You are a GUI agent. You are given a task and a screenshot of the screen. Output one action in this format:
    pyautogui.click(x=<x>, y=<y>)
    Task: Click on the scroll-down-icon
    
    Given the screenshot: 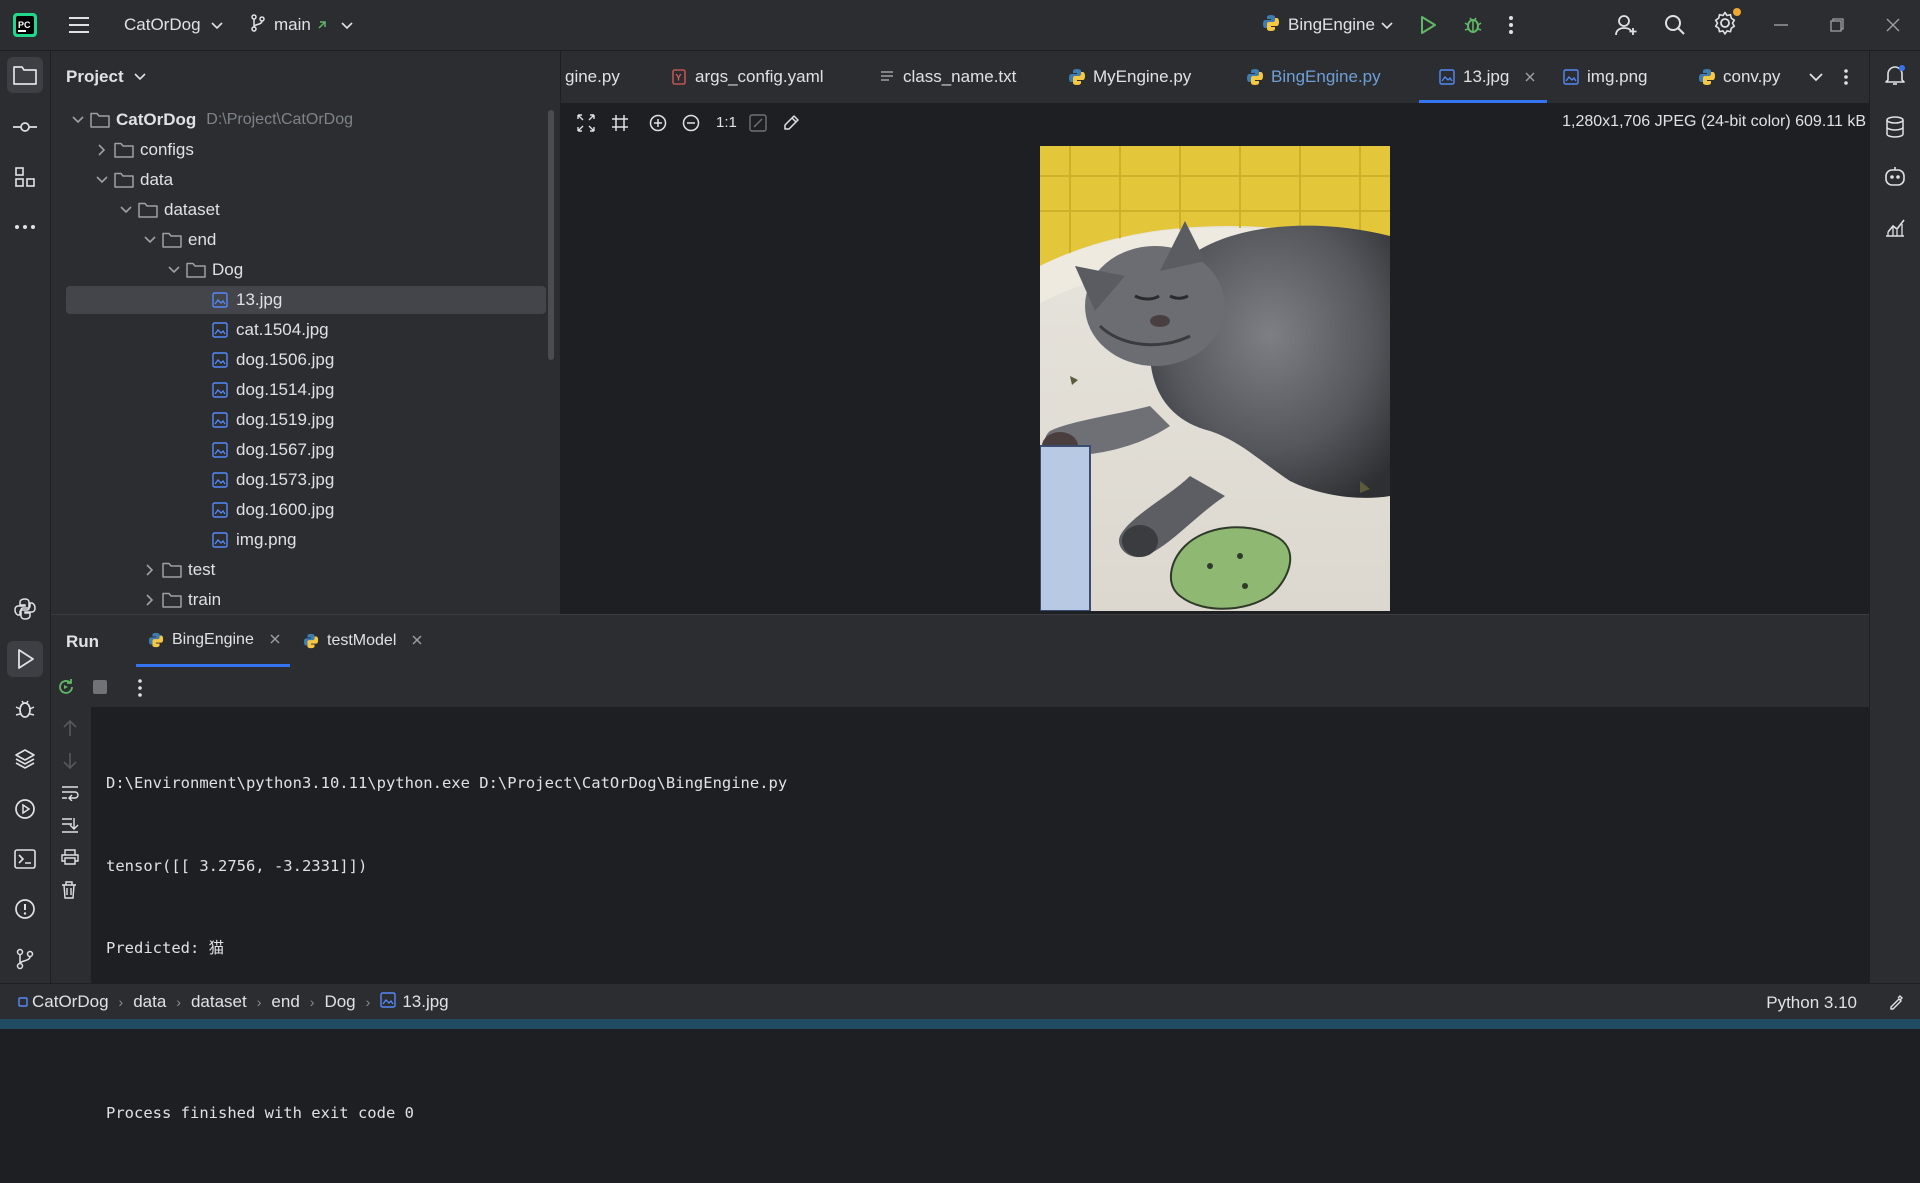 What is the action you would take?
    pyautogui.click(x=70, y=763)
    